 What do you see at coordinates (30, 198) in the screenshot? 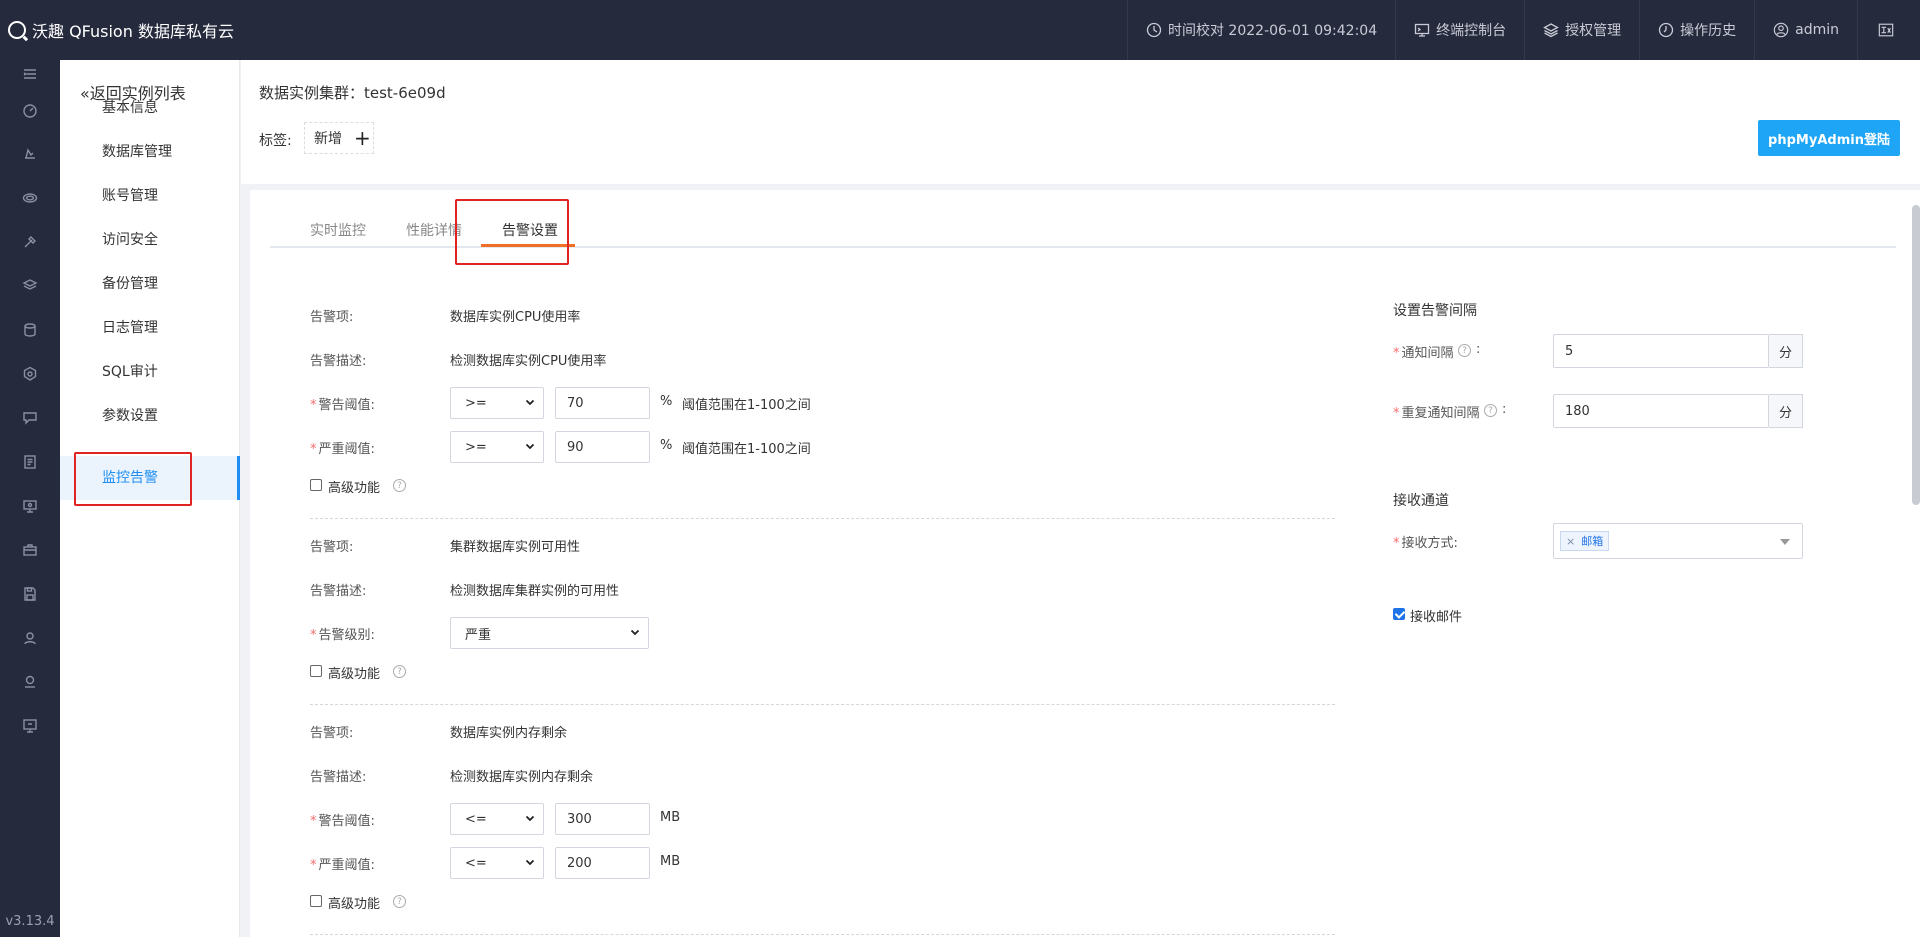
I see `database-icon` at bounding box center [30, 198].